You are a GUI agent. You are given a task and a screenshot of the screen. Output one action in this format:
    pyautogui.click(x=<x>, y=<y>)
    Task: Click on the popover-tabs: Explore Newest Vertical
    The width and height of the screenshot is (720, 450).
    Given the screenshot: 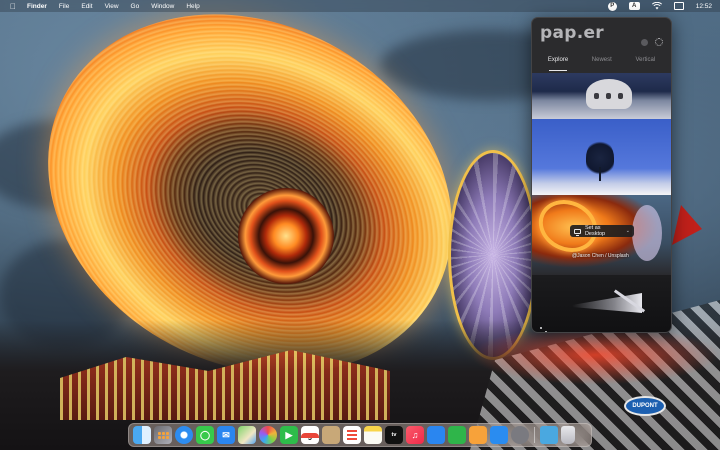 What is the action you would take?
    pyautogui.click(x=601, y=62)
    